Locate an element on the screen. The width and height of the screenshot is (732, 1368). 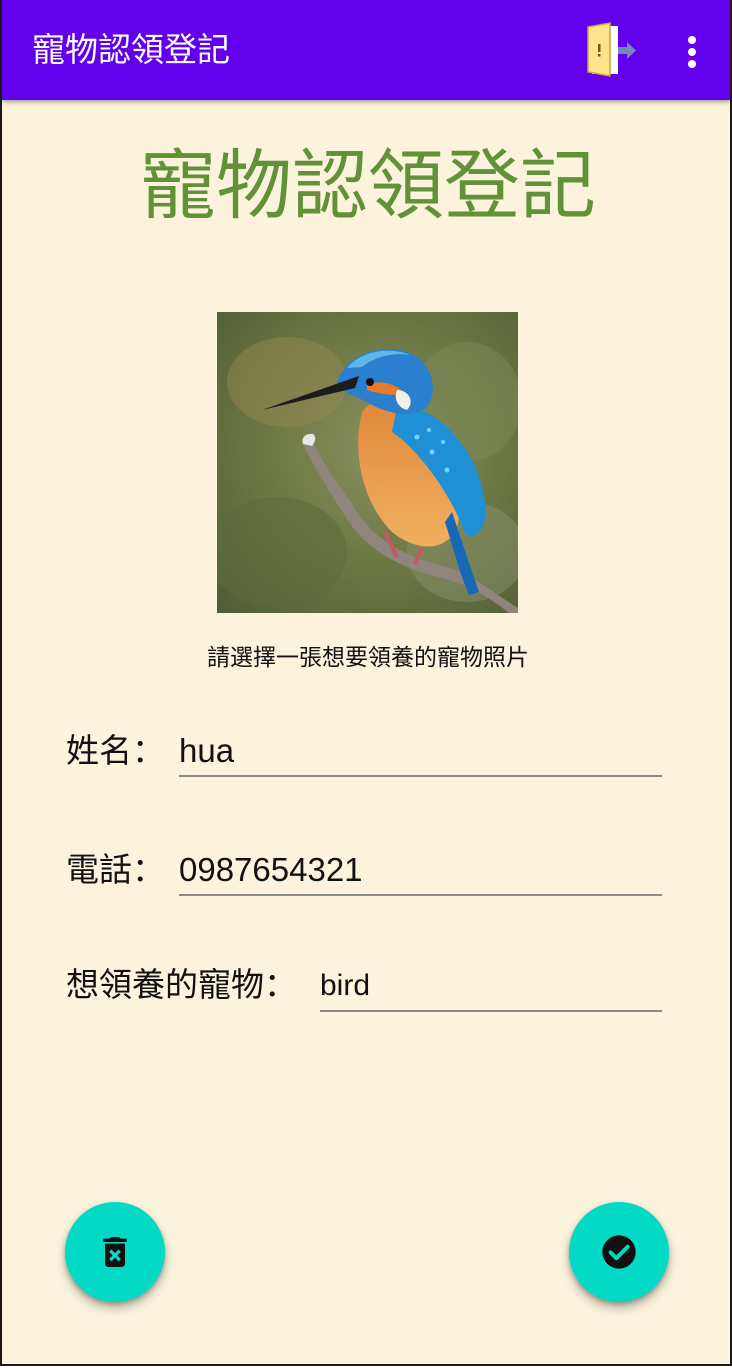
pet-input is located at coordinates (491, 986).